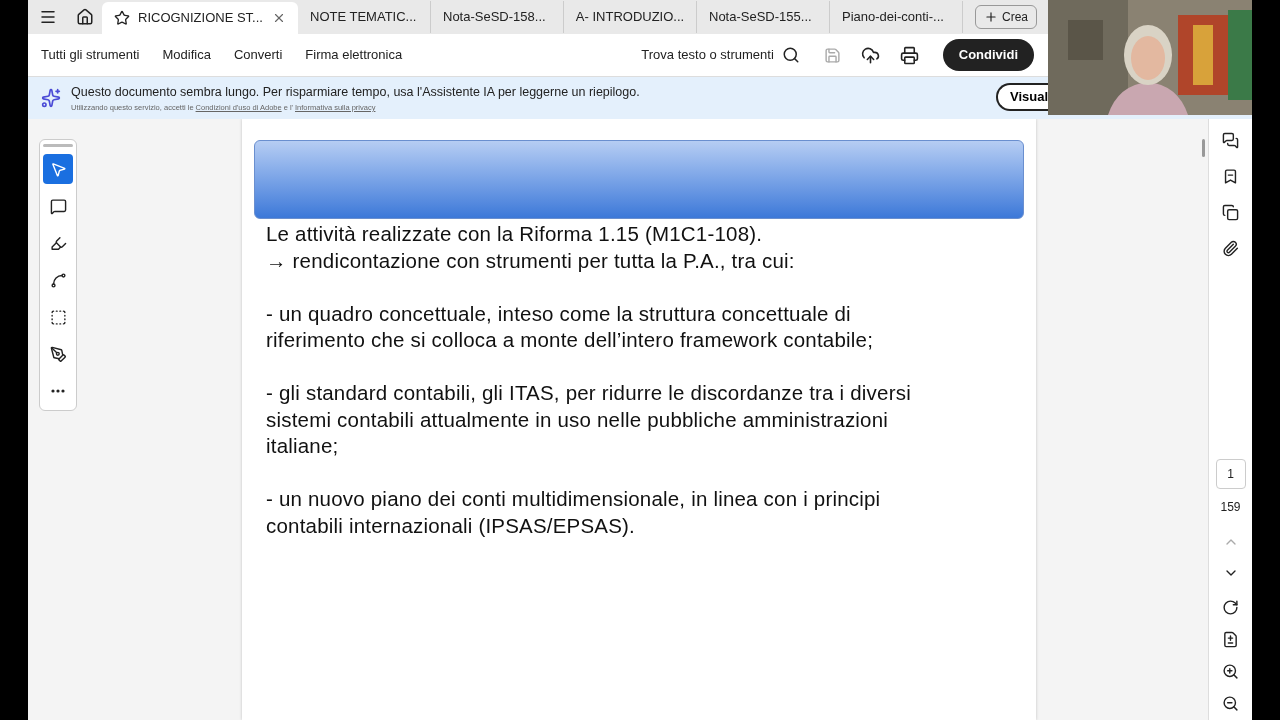  Describe the element at coordinates (51, 98) in the screenshot. I see `ai-assistant-icon` at that location.